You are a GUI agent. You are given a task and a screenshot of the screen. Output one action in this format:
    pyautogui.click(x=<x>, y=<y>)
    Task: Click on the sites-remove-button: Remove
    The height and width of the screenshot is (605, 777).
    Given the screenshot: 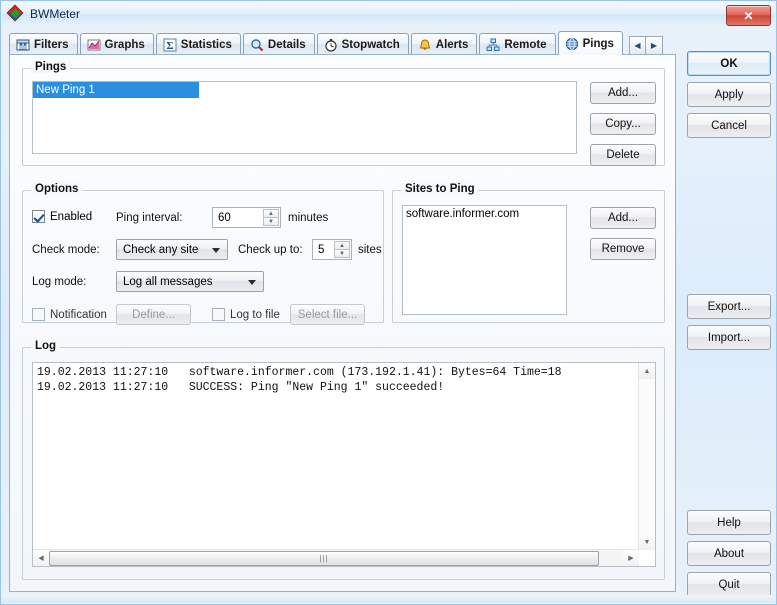 What is the action you would take?
    pyautogui.click(x=623, y=249)
    